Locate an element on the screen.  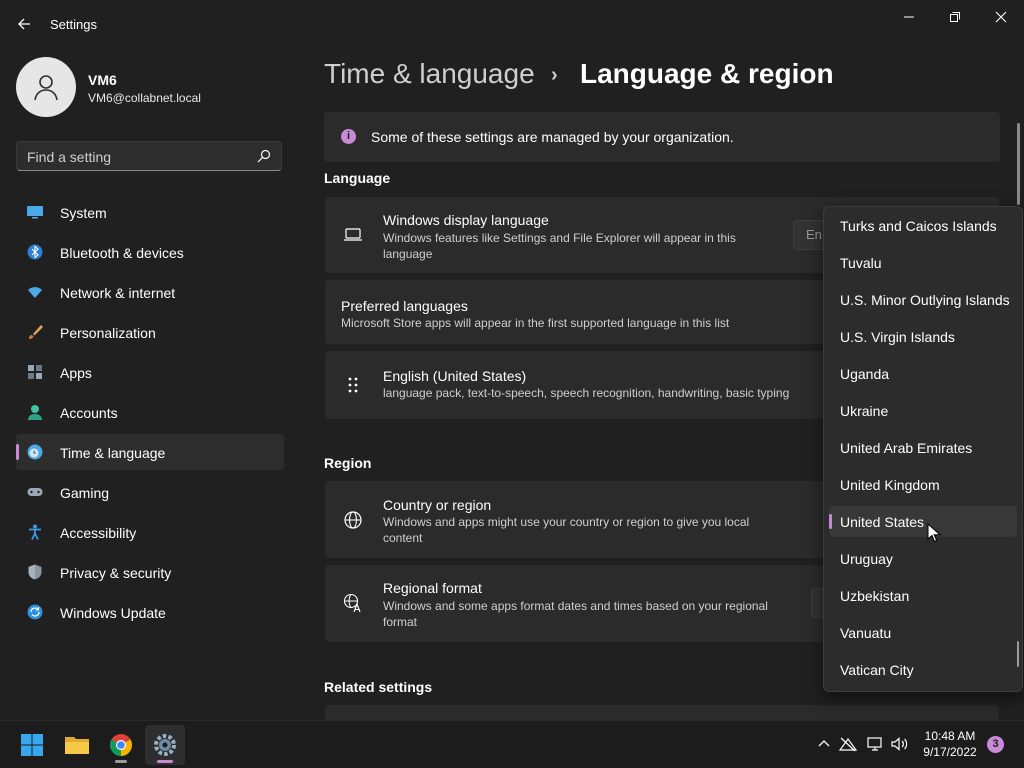
network-off-icon is located at coordinates (848, 744).